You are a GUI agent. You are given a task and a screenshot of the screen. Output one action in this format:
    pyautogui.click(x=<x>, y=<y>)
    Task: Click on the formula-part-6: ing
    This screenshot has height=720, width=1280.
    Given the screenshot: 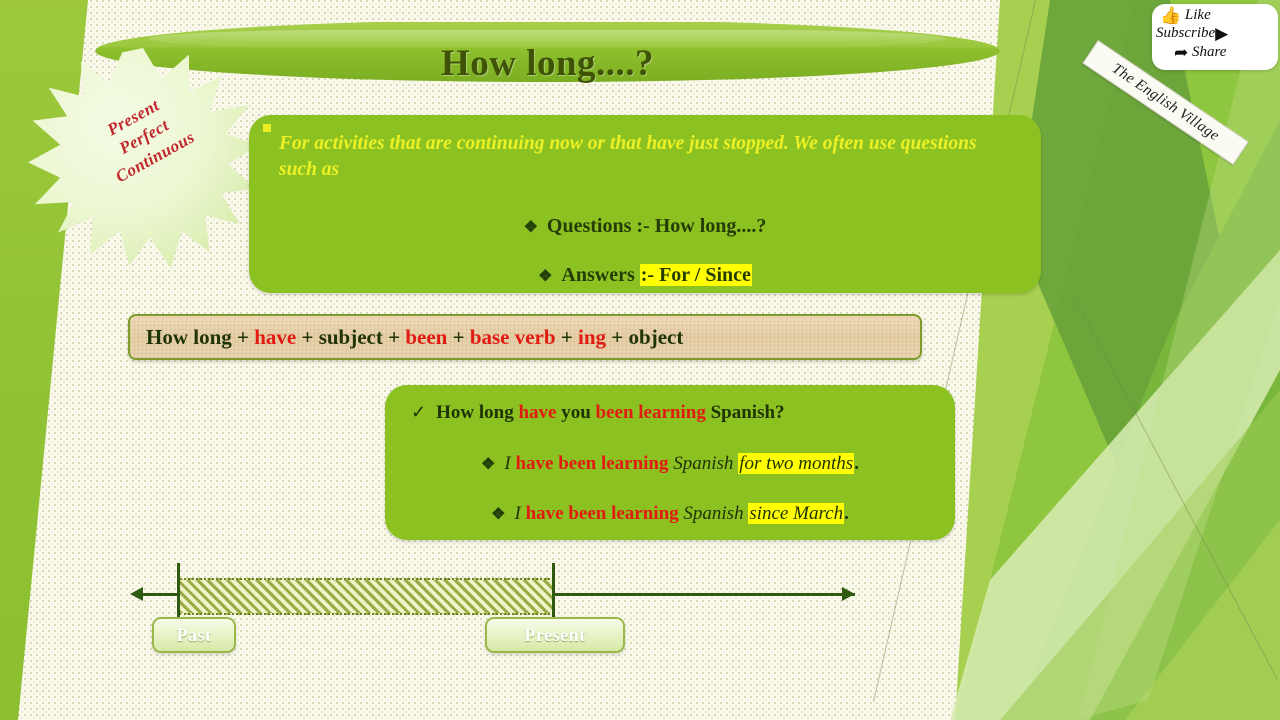 What is the action you would take?
    pyautogui.click(x=592, y=336)
    